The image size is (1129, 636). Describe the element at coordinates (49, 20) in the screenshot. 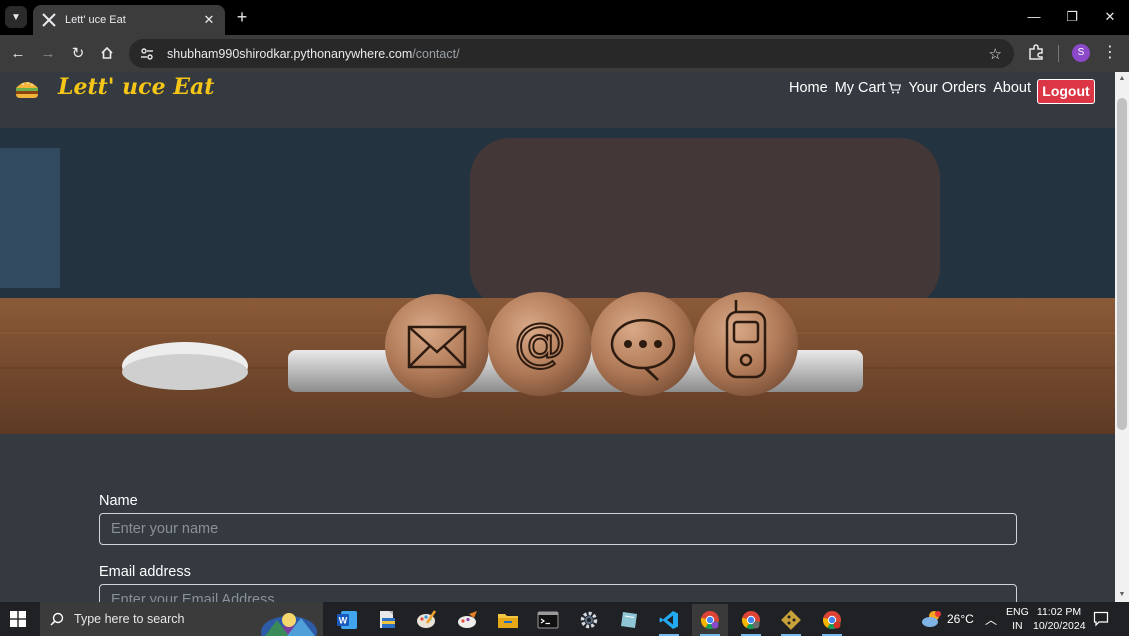

I see `site-favicon-icon` at that location.